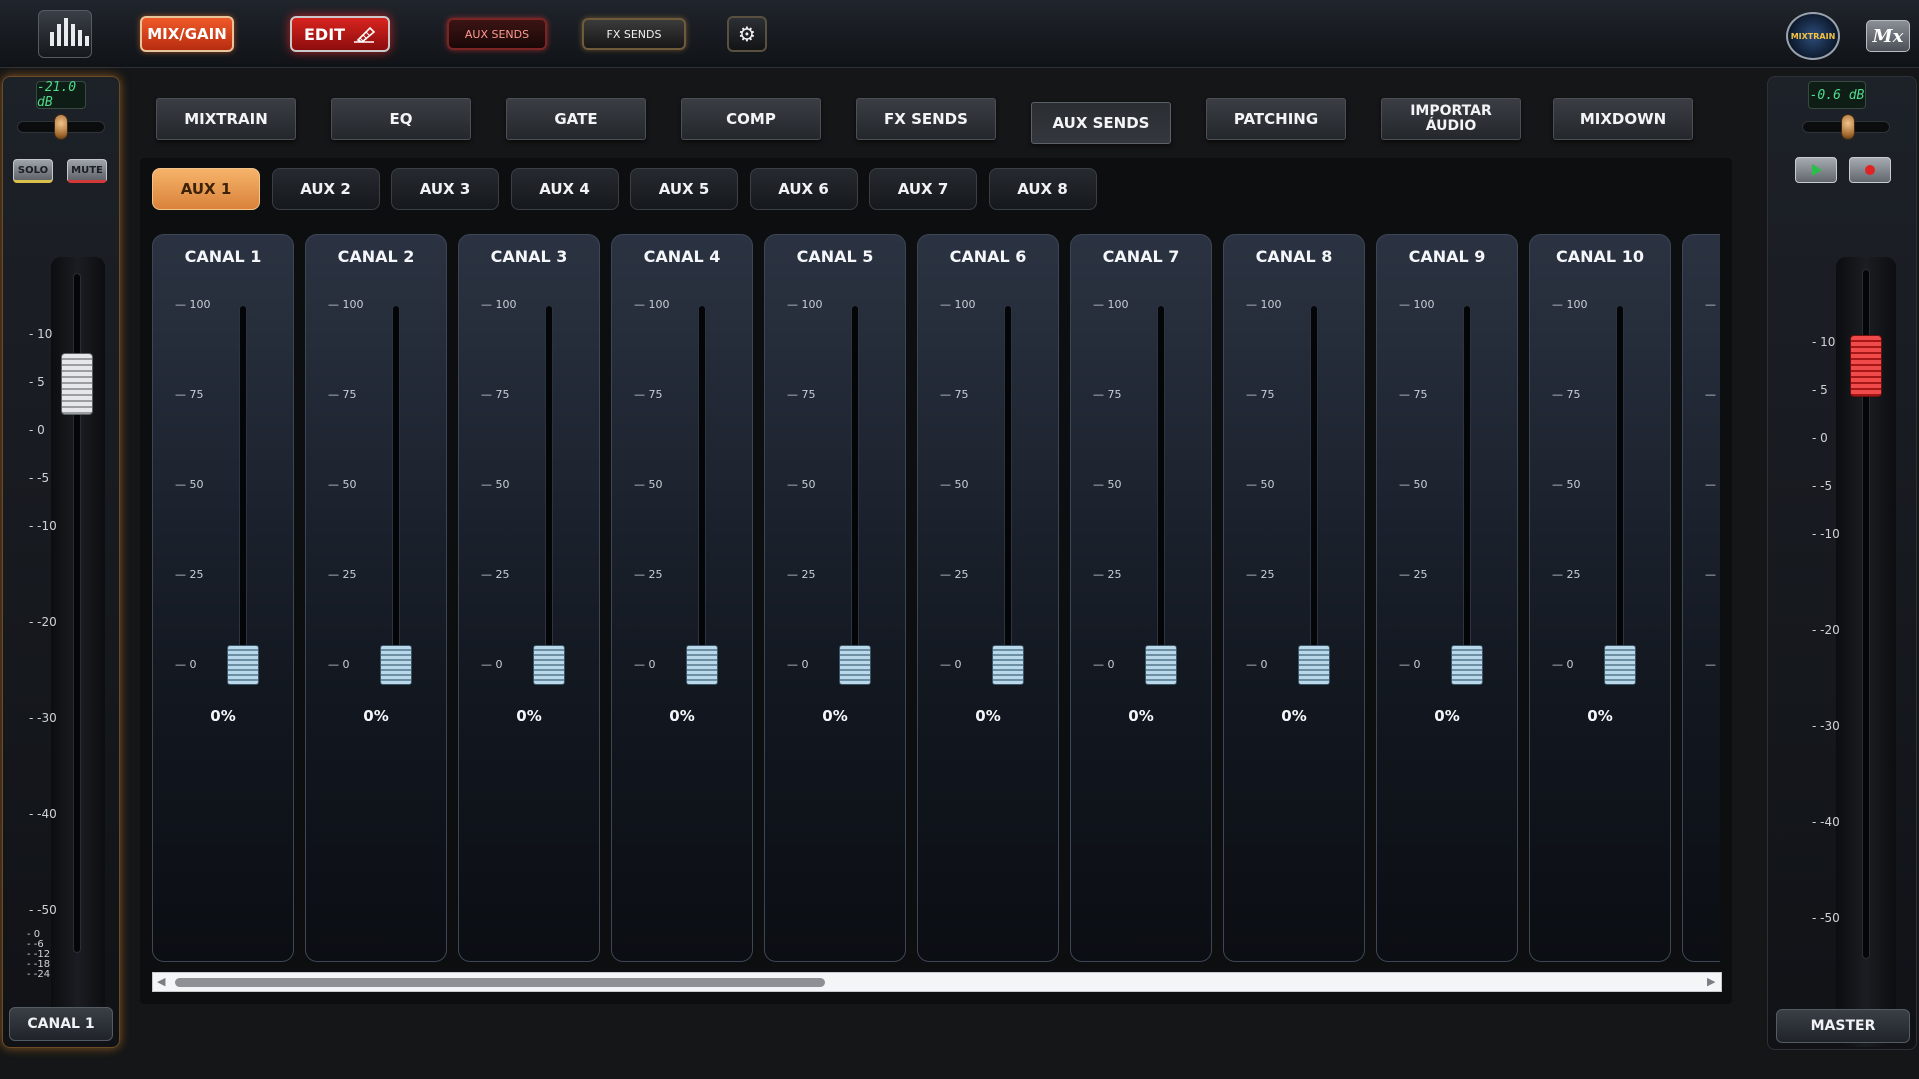  What do you see at coordinates (61, 1024) in the screenshot?
I see `selected-channel-name: CANAL 1` at bounding box center [61, 1024].